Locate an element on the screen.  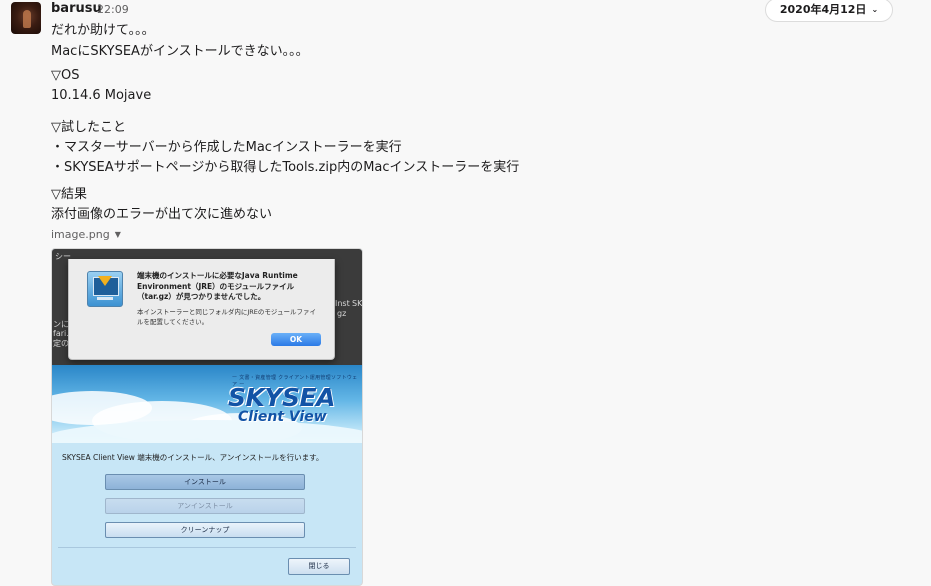
cleanup-button: クリーンナップ is located at coordinates (205, 530).